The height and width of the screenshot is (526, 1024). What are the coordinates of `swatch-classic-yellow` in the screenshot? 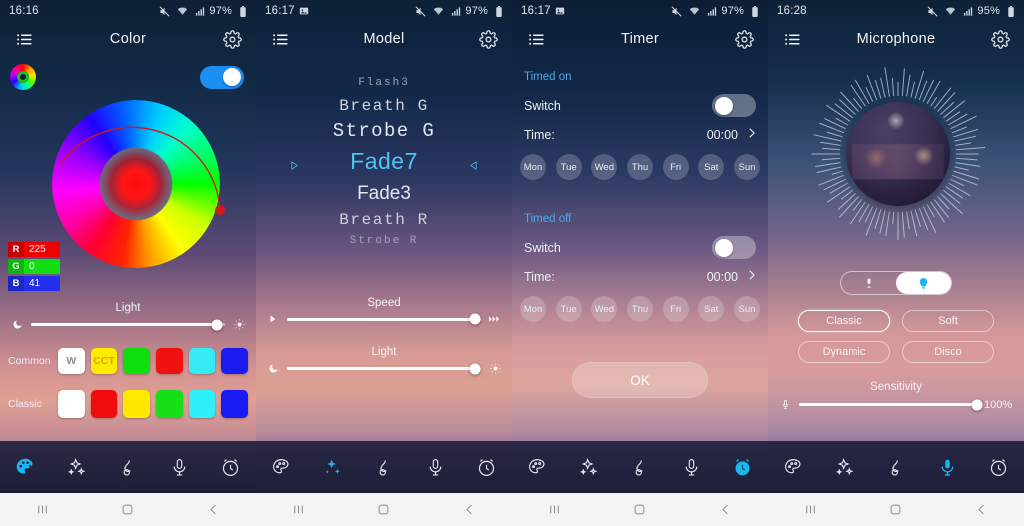 It's located at (137, 404).